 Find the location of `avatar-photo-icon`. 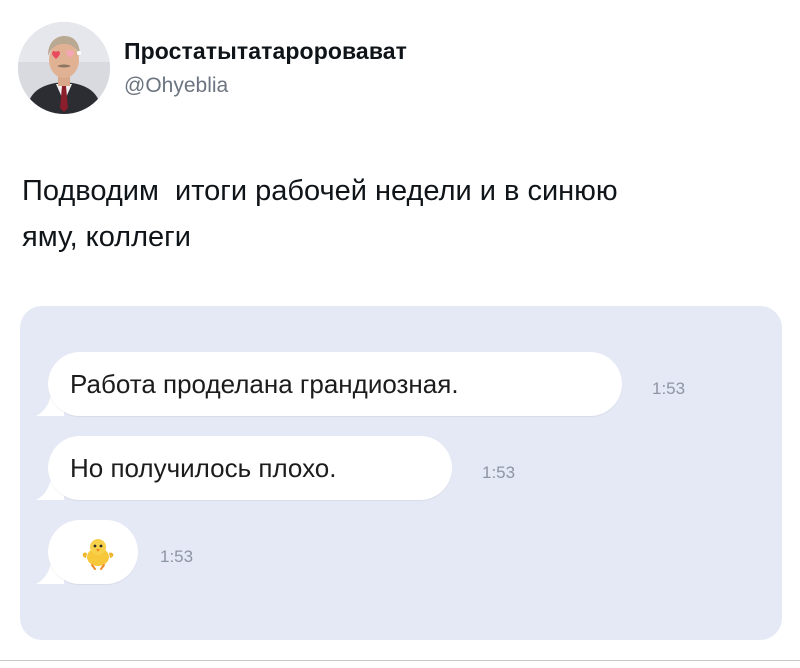

avatar-photo-icon is located at coordinates (64, 68).